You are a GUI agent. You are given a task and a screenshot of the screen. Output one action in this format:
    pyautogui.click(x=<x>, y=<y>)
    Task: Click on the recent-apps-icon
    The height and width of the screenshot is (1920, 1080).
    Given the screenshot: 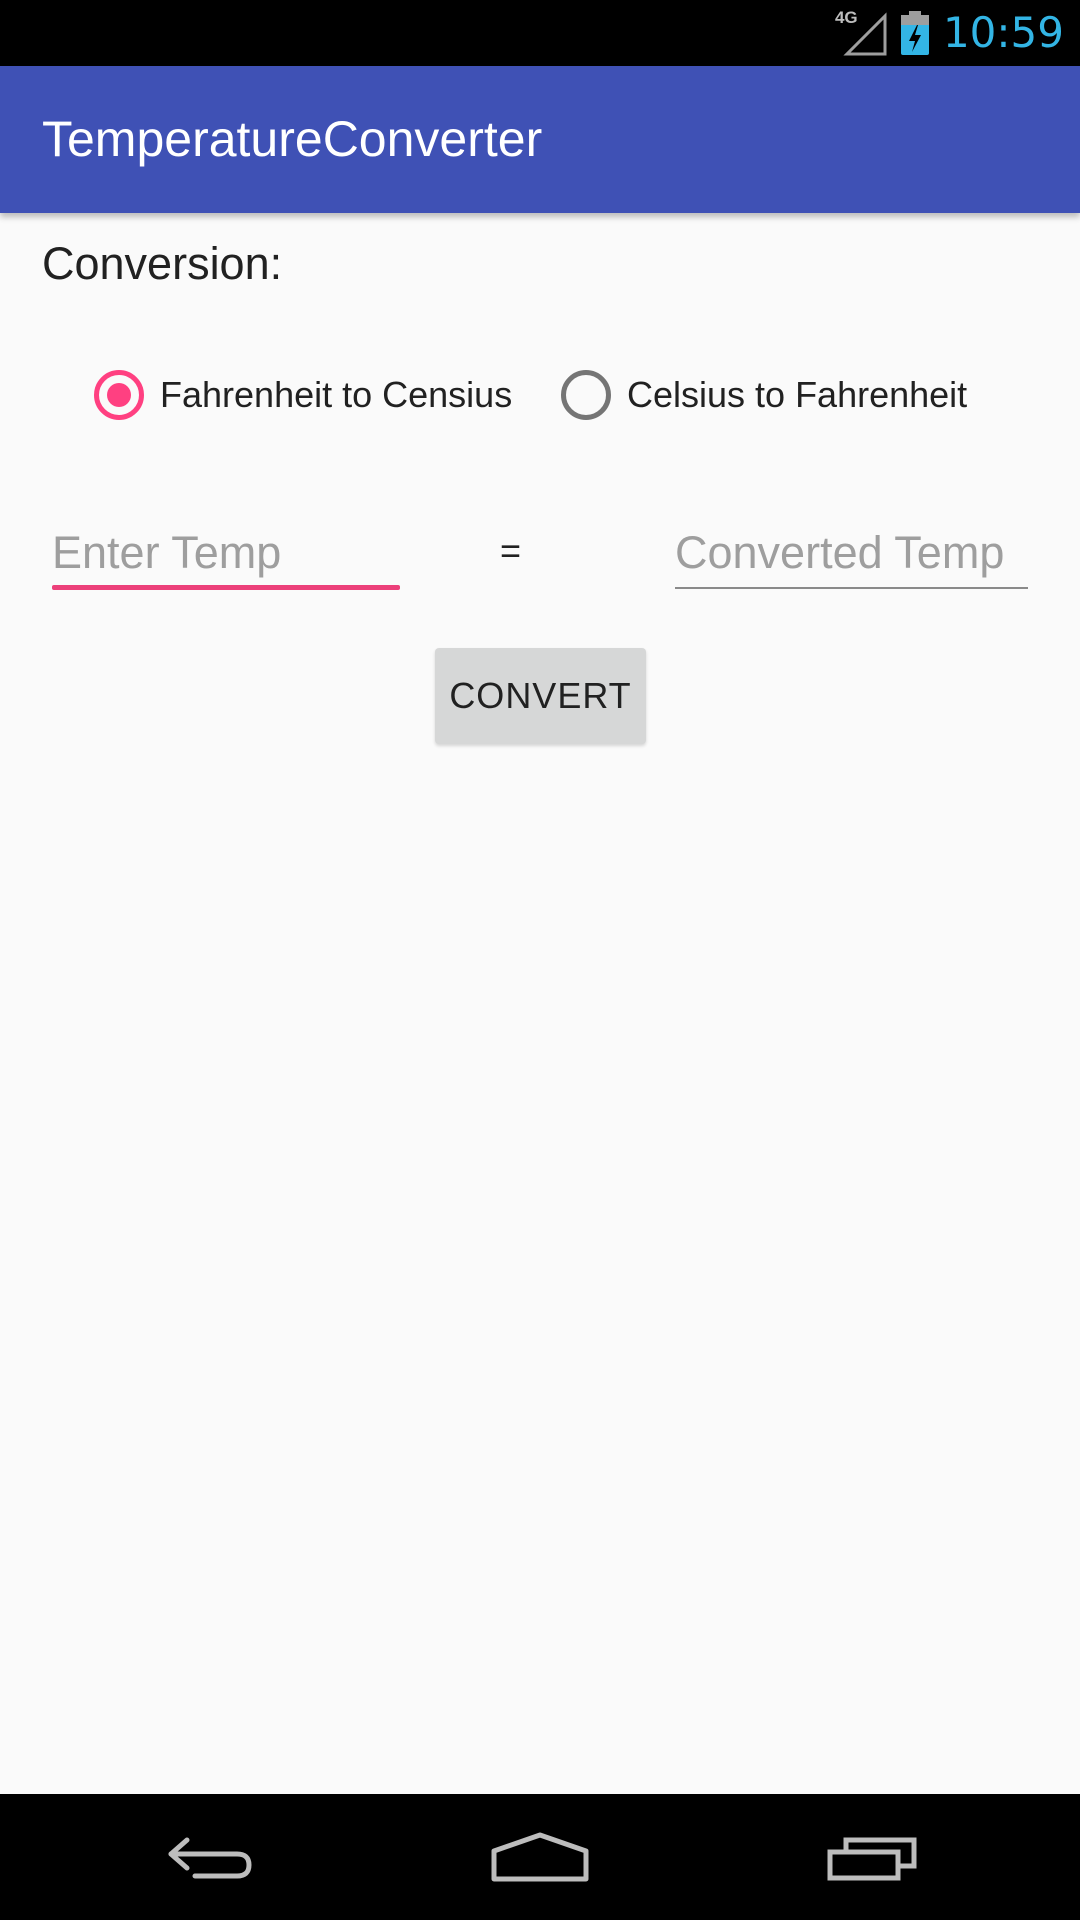 What is the action you would take?
    pyautogui.click(x=872, y=1859)
    